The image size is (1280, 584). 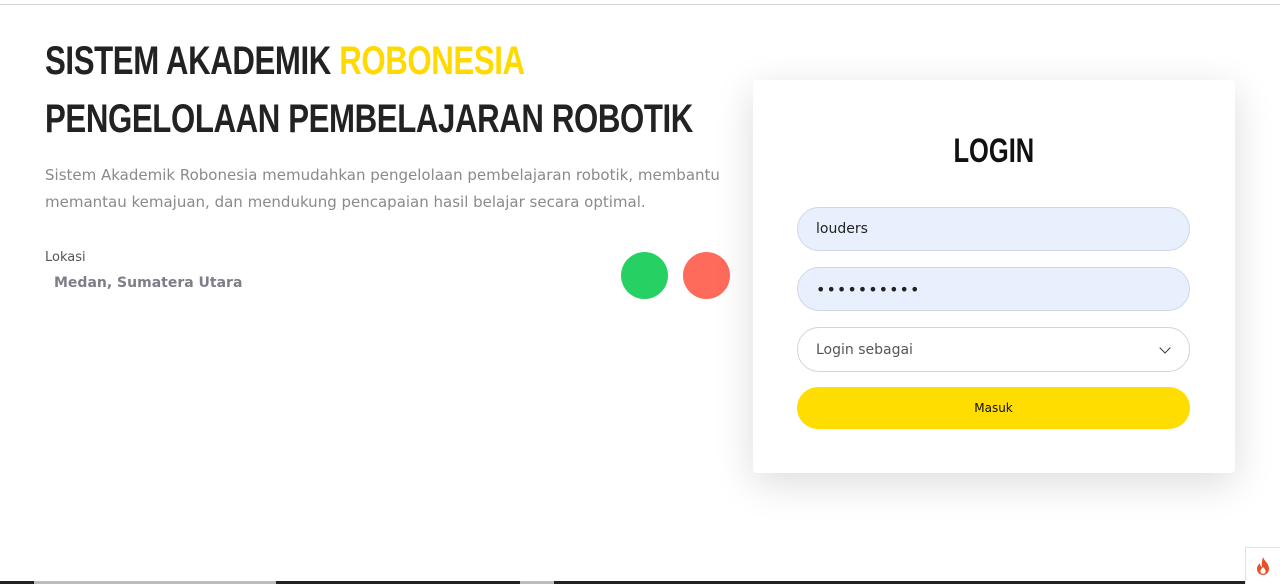 I want to click on title-prefix: SISTEM AKADEMIK, so click(x=192, y=61).